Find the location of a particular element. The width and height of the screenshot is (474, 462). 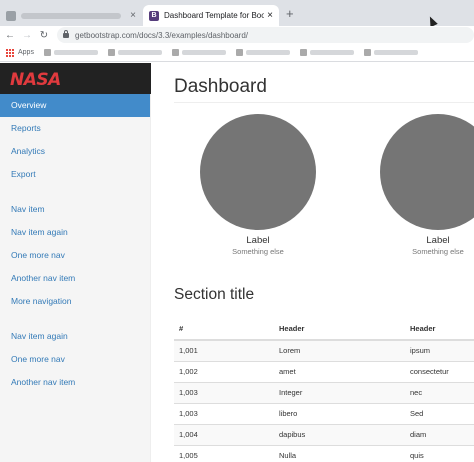

table-row: 1,003 Integer nec is located at coordinates (324, 392).